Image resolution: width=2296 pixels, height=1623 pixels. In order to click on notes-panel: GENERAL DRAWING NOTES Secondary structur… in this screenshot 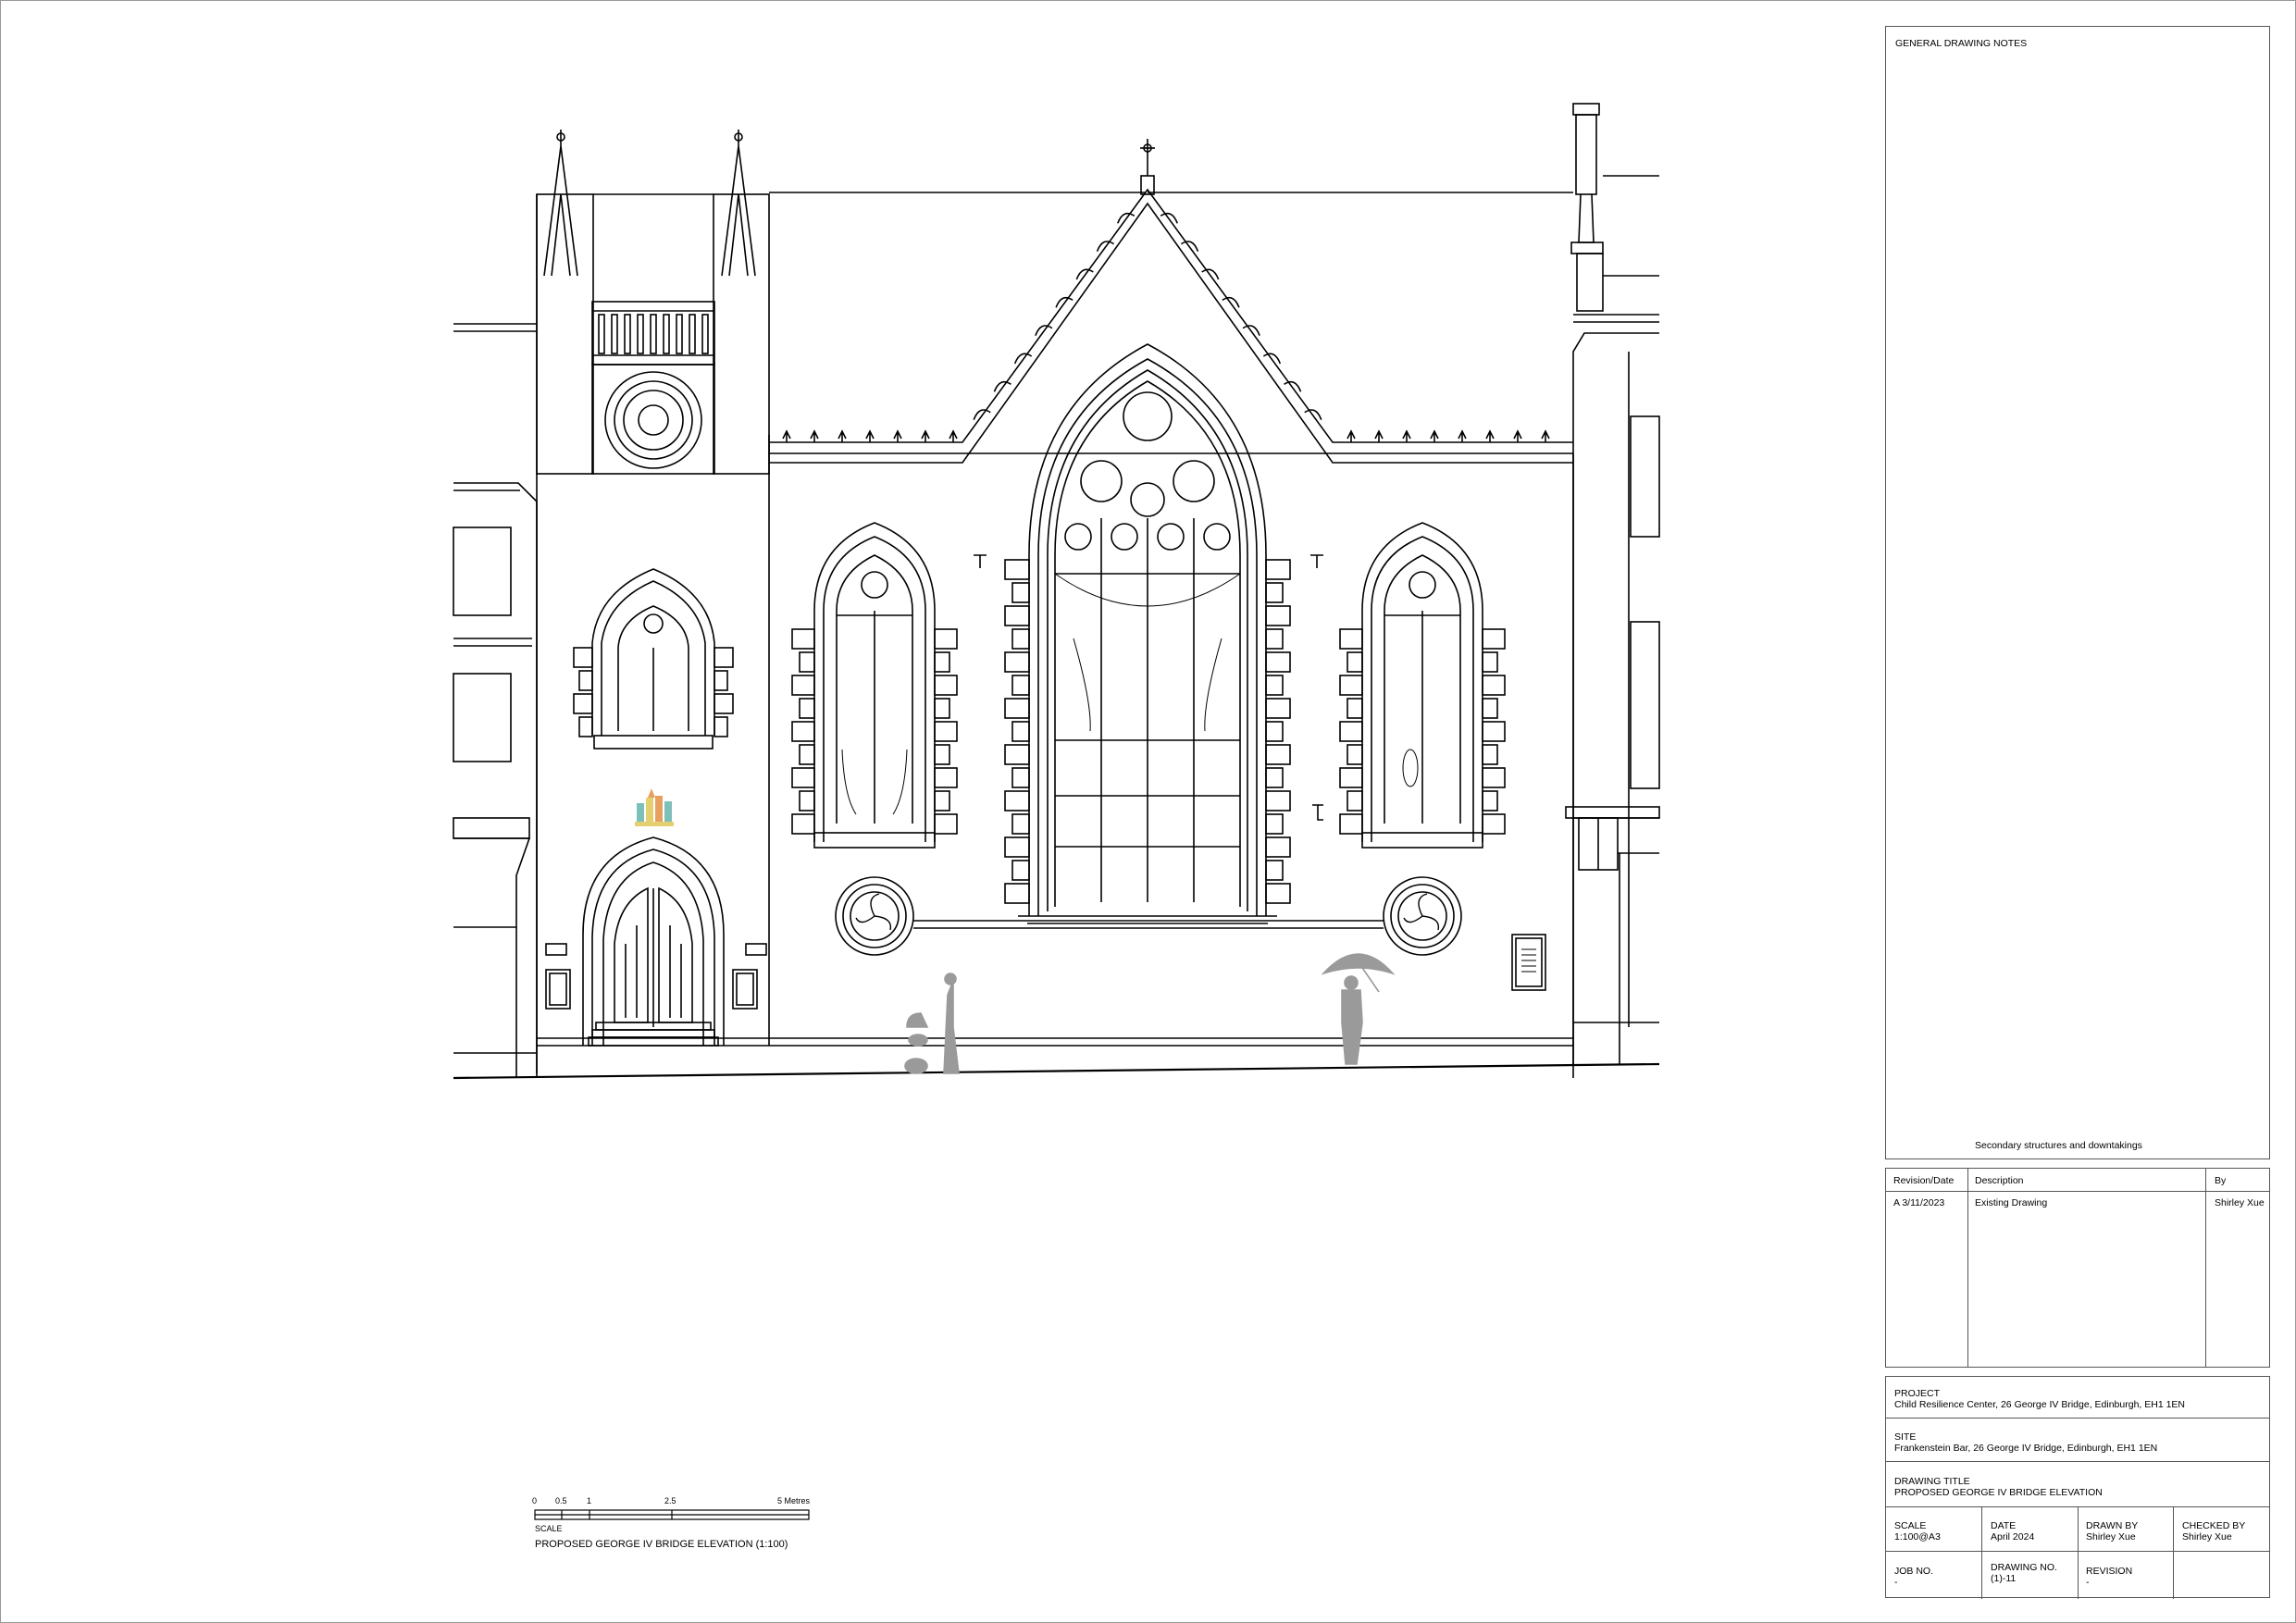, I will do `click(2078, 592)`.